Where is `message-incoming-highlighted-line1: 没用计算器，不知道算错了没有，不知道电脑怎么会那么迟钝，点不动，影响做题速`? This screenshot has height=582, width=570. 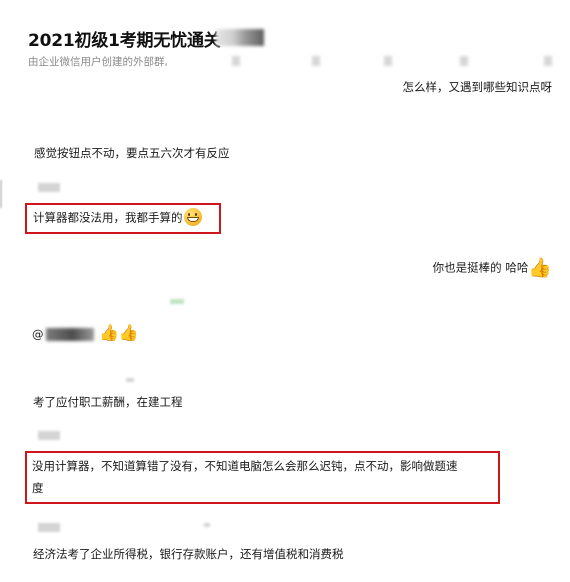 message-incoming-highlighted-line1: 没用计算器，不知道算错了没有，不知道电脑怎么会那么迟钝，点不动，影响做题速 is located at coordinates (245, 466).